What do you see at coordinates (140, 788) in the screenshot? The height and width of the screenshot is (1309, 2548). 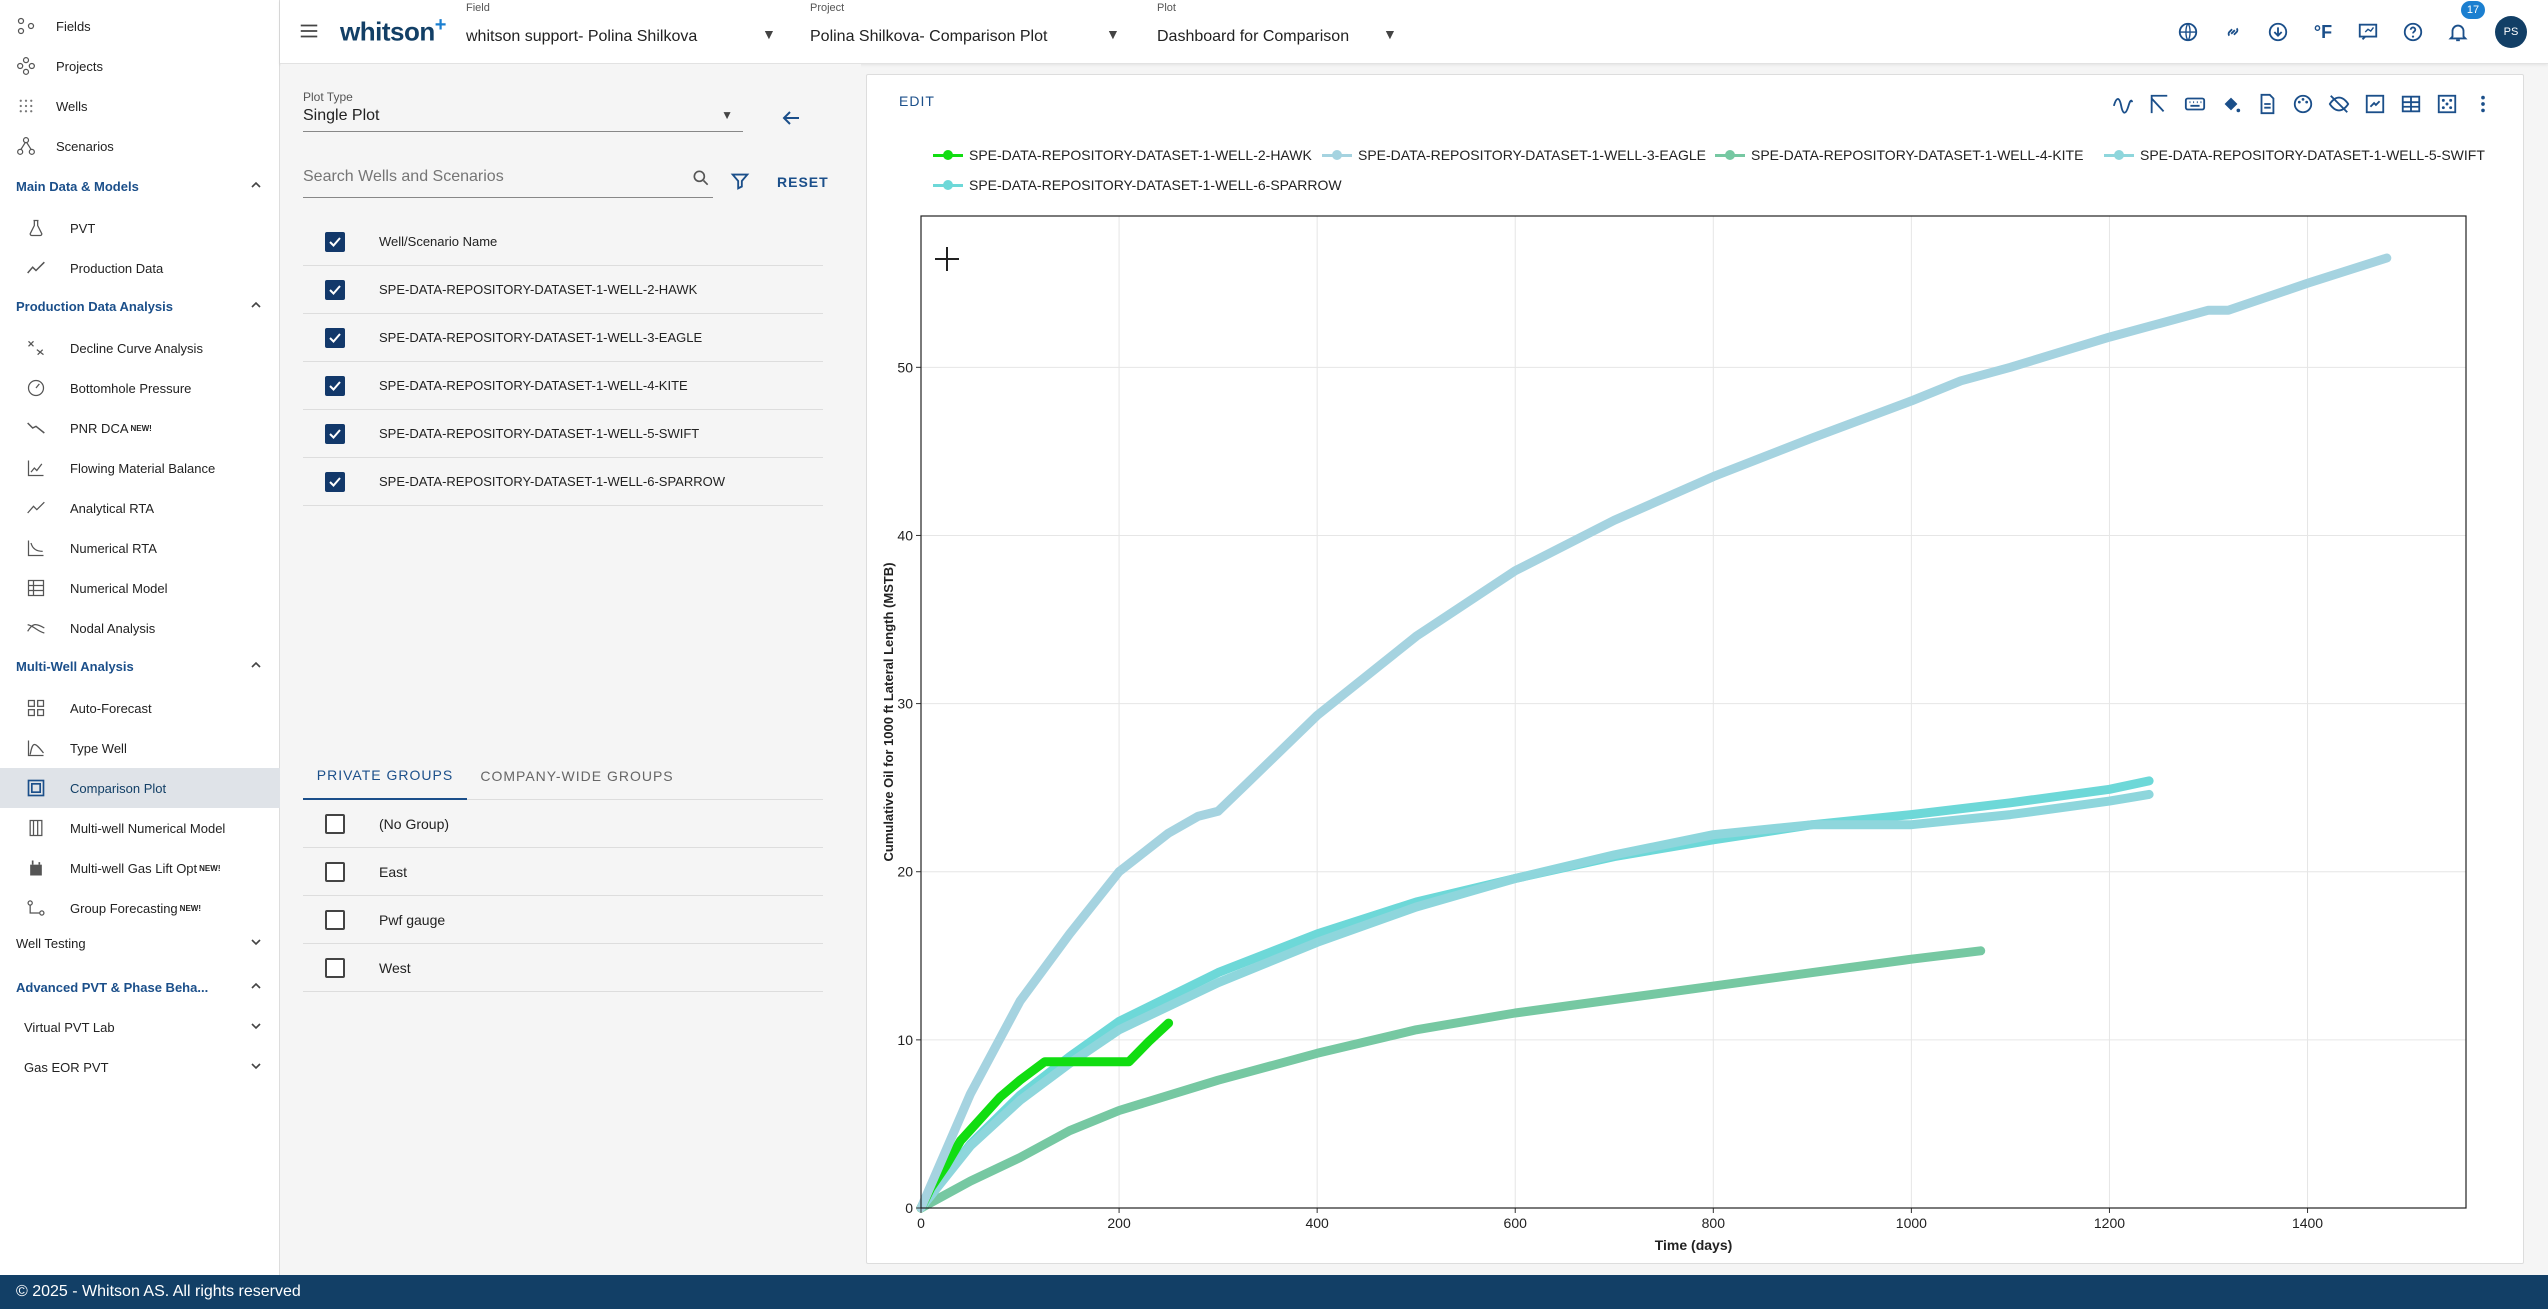 I see `sidebar-item-comparison-plot: Comparison Plot` at bounding box center [140, 788].